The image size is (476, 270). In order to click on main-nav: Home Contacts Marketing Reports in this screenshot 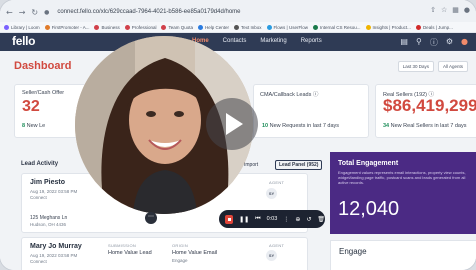, I will do `click(257, 41)`.